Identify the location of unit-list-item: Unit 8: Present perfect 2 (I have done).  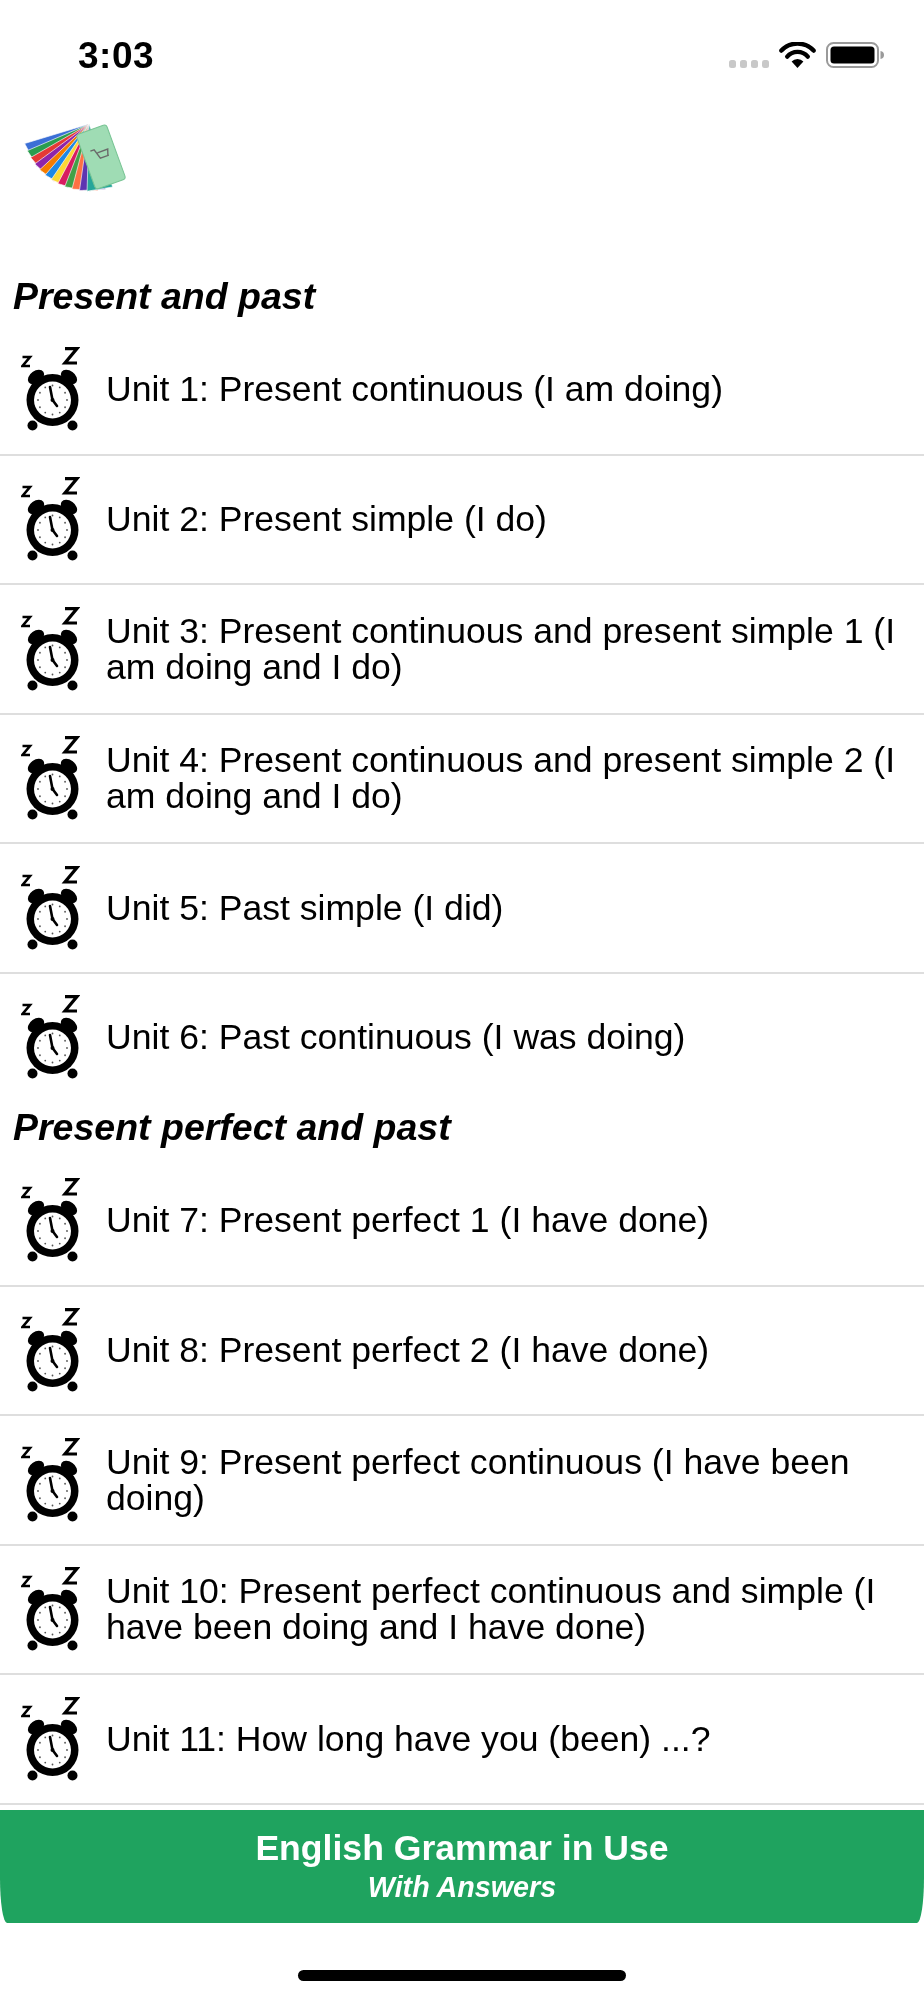
(462, 1349).